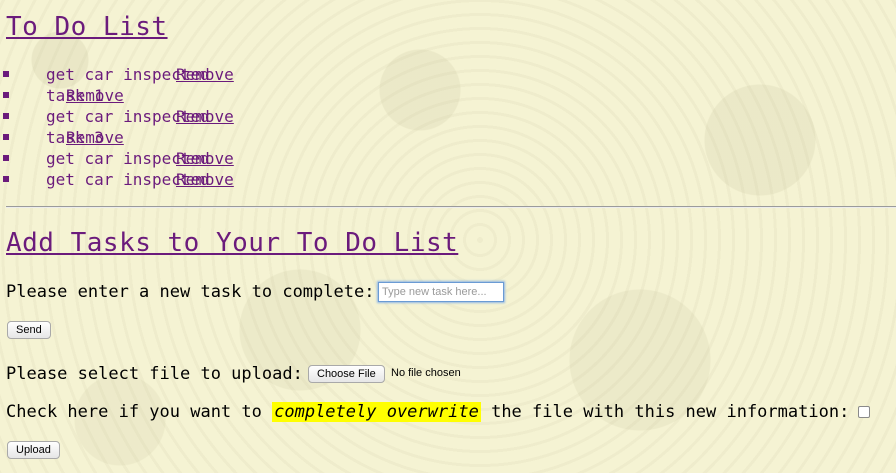 The image size is (896, 473). I want to click on new-task-input, so click(441, 292).